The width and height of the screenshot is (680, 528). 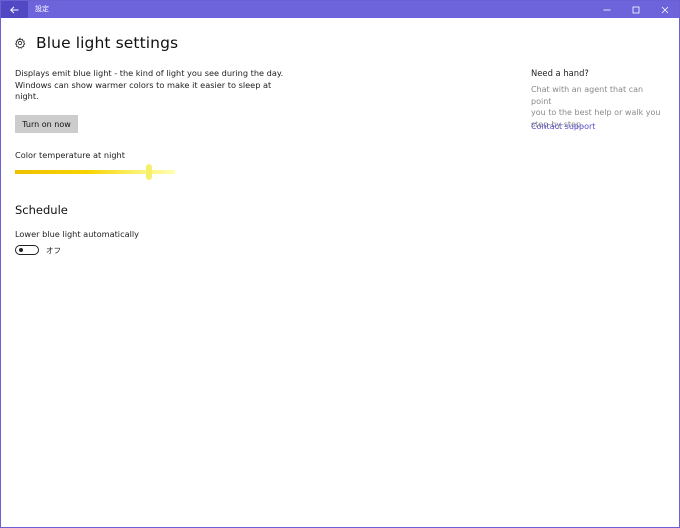 I want to click on close-button, so click(x=664, y=9).